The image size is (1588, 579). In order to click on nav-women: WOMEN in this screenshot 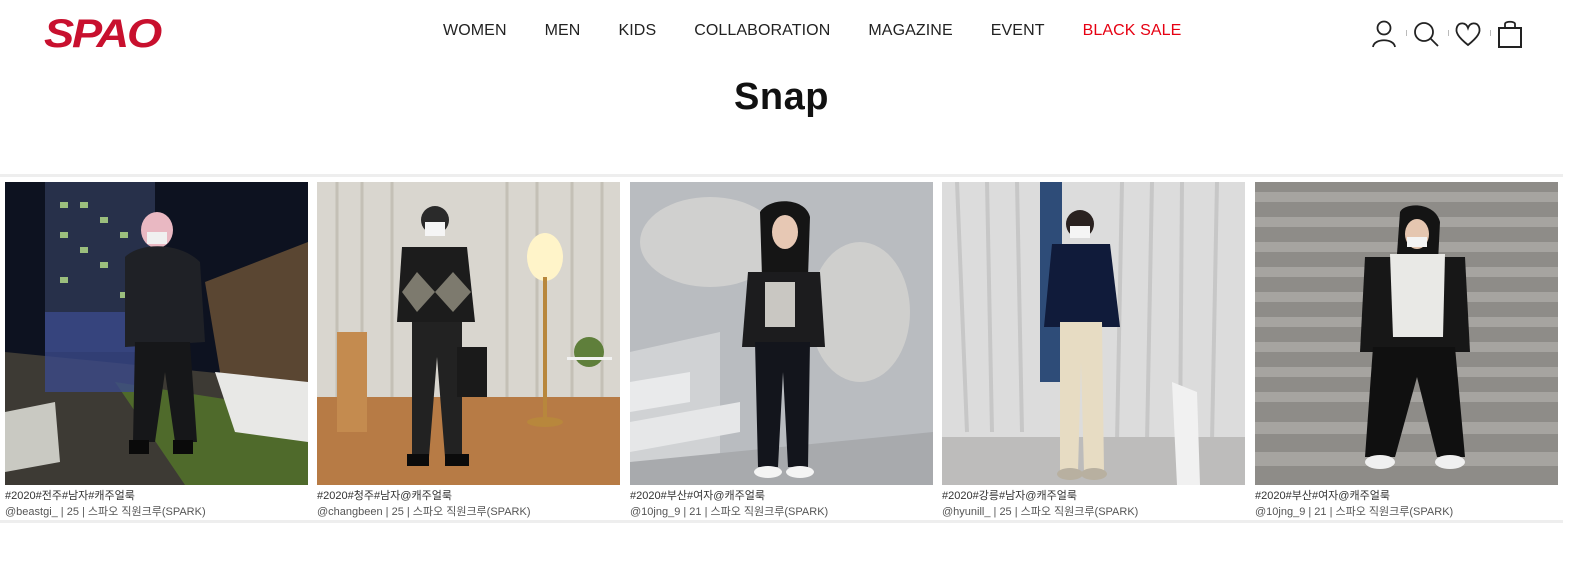, I will do `click(475, 31)`.